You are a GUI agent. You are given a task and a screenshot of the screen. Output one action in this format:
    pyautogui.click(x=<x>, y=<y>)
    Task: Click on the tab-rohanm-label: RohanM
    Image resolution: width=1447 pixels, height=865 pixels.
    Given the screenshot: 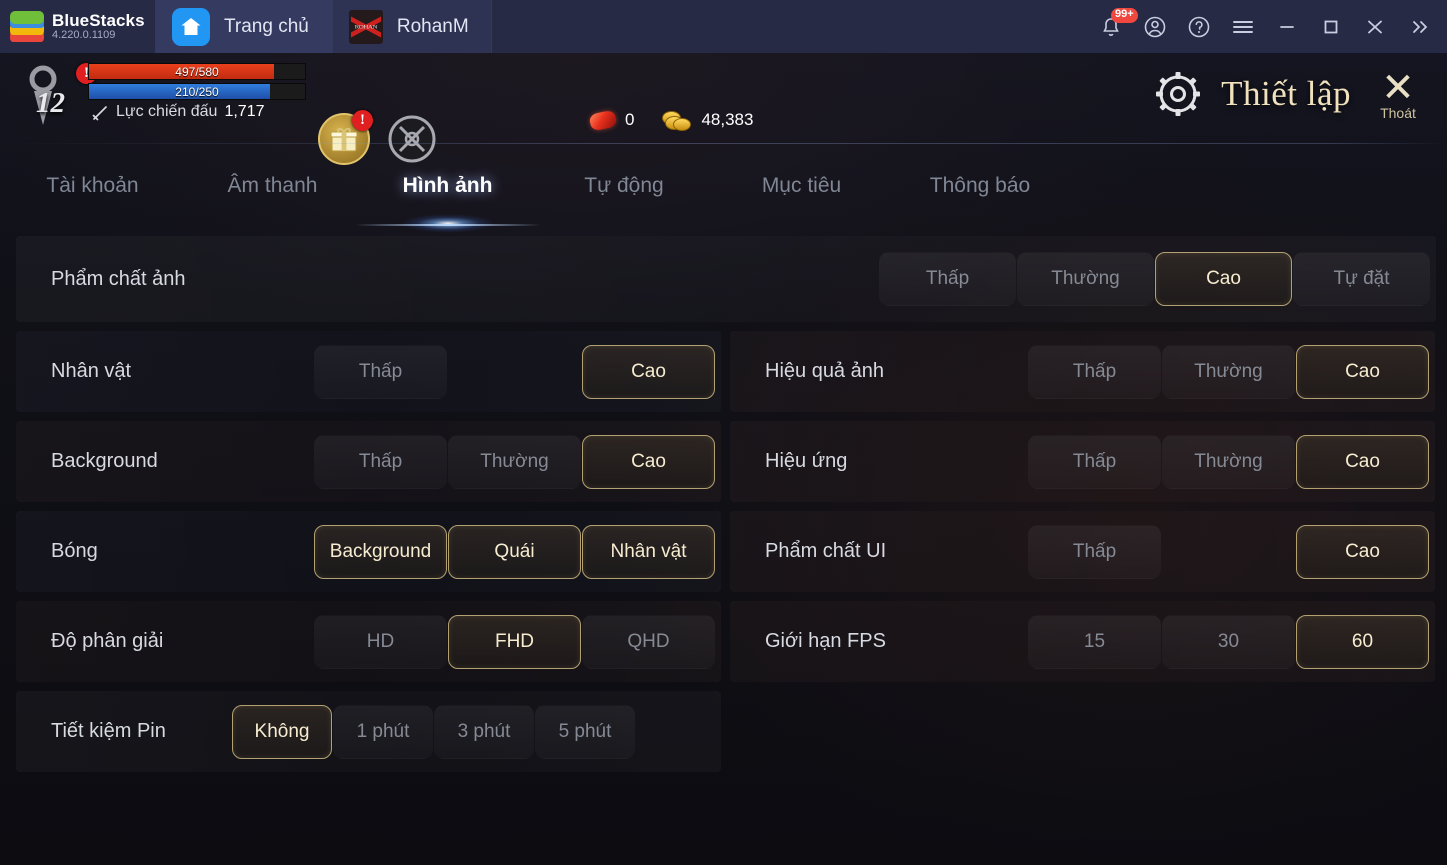 What is the action you would take?
    pyautogui.click(x=432, y=26)
    